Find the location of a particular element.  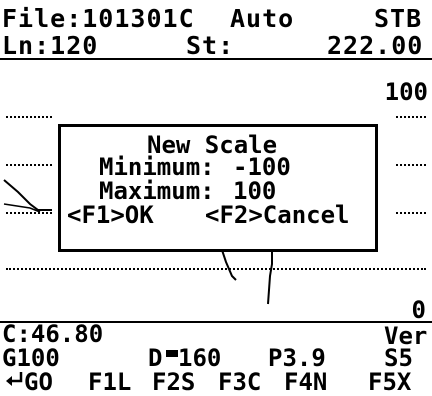

reading-value: C:46.80 is located at coordinates (53, 334).